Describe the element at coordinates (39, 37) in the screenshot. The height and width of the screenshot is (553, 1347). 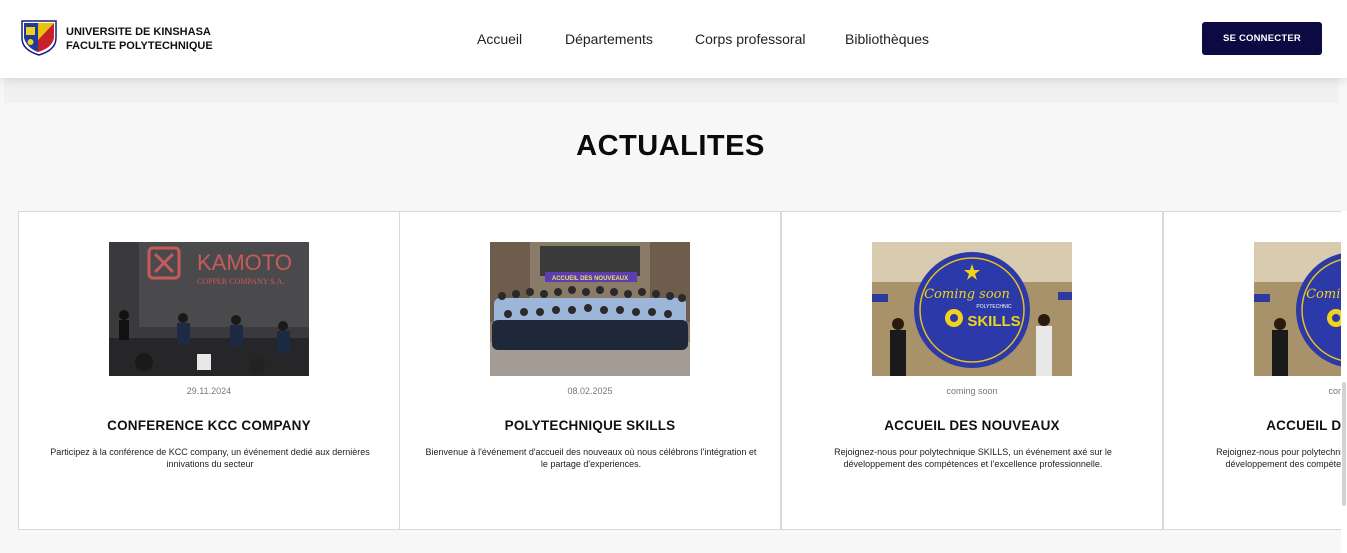
I see `university-crest-icon` at that location.